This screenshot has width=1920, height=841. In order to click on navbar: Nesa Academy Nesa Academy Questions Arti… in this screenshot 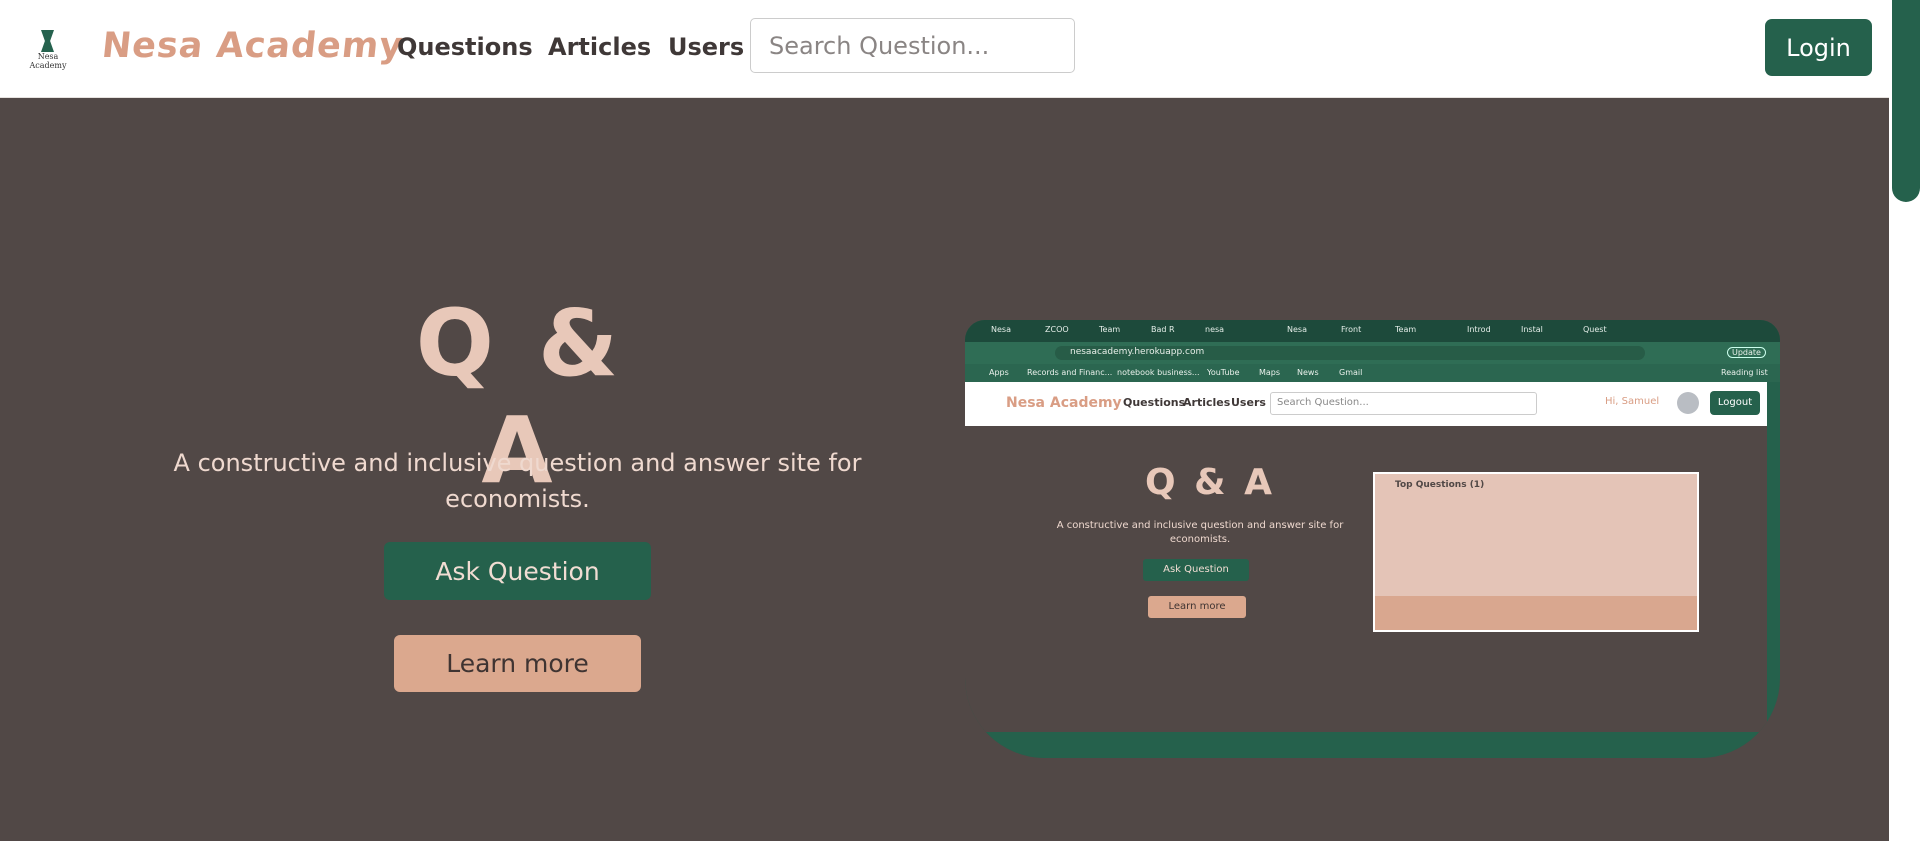, I will do `click(944, 49)`.